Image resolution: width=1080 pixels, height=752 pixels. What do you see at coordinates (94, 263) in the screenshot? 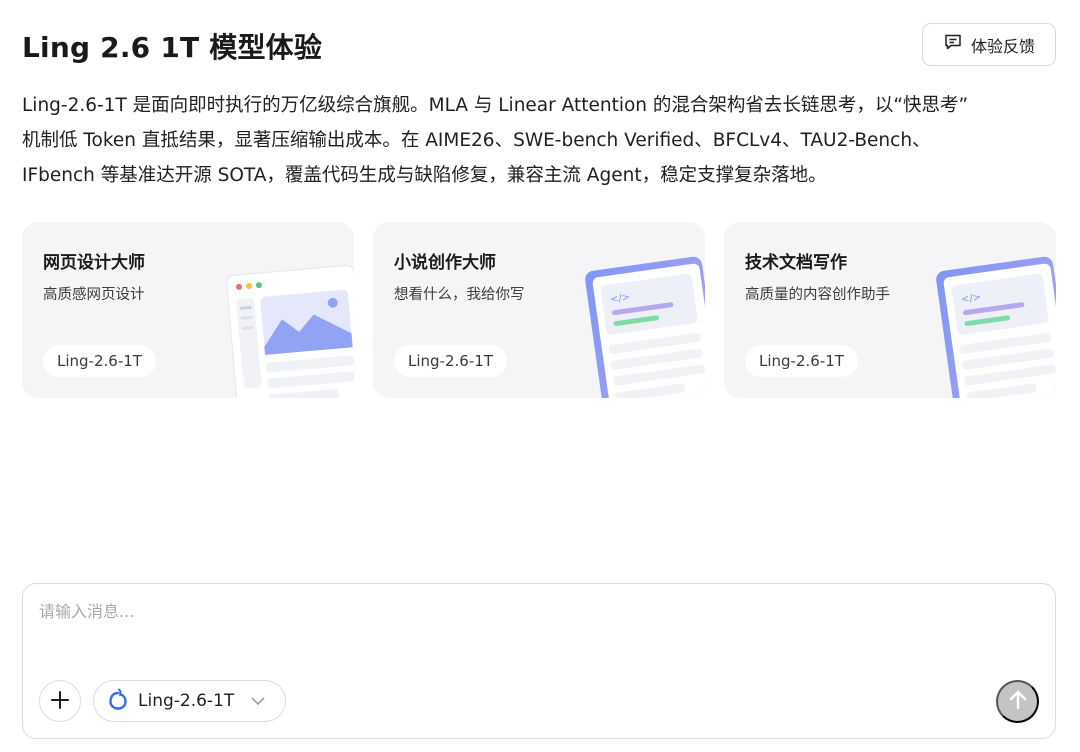
I see `card-title: 网页设计大师` at bounding box center [94, 263].